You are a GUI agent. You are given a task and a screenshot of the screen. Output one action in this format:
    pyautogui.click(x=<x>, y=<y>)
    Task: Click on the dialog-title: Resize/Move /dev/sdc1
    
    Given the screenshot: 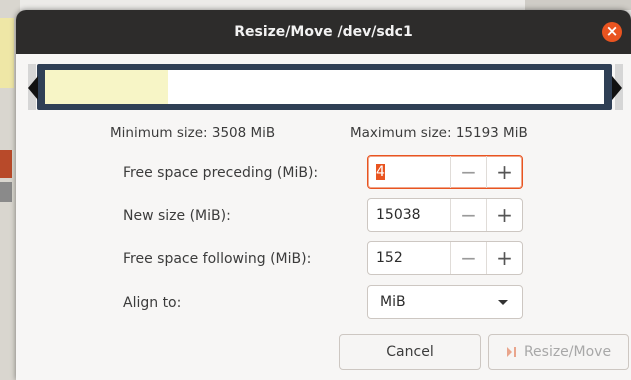 What is the action you would take?
    pyautogui.click(x=323, y=32)
    